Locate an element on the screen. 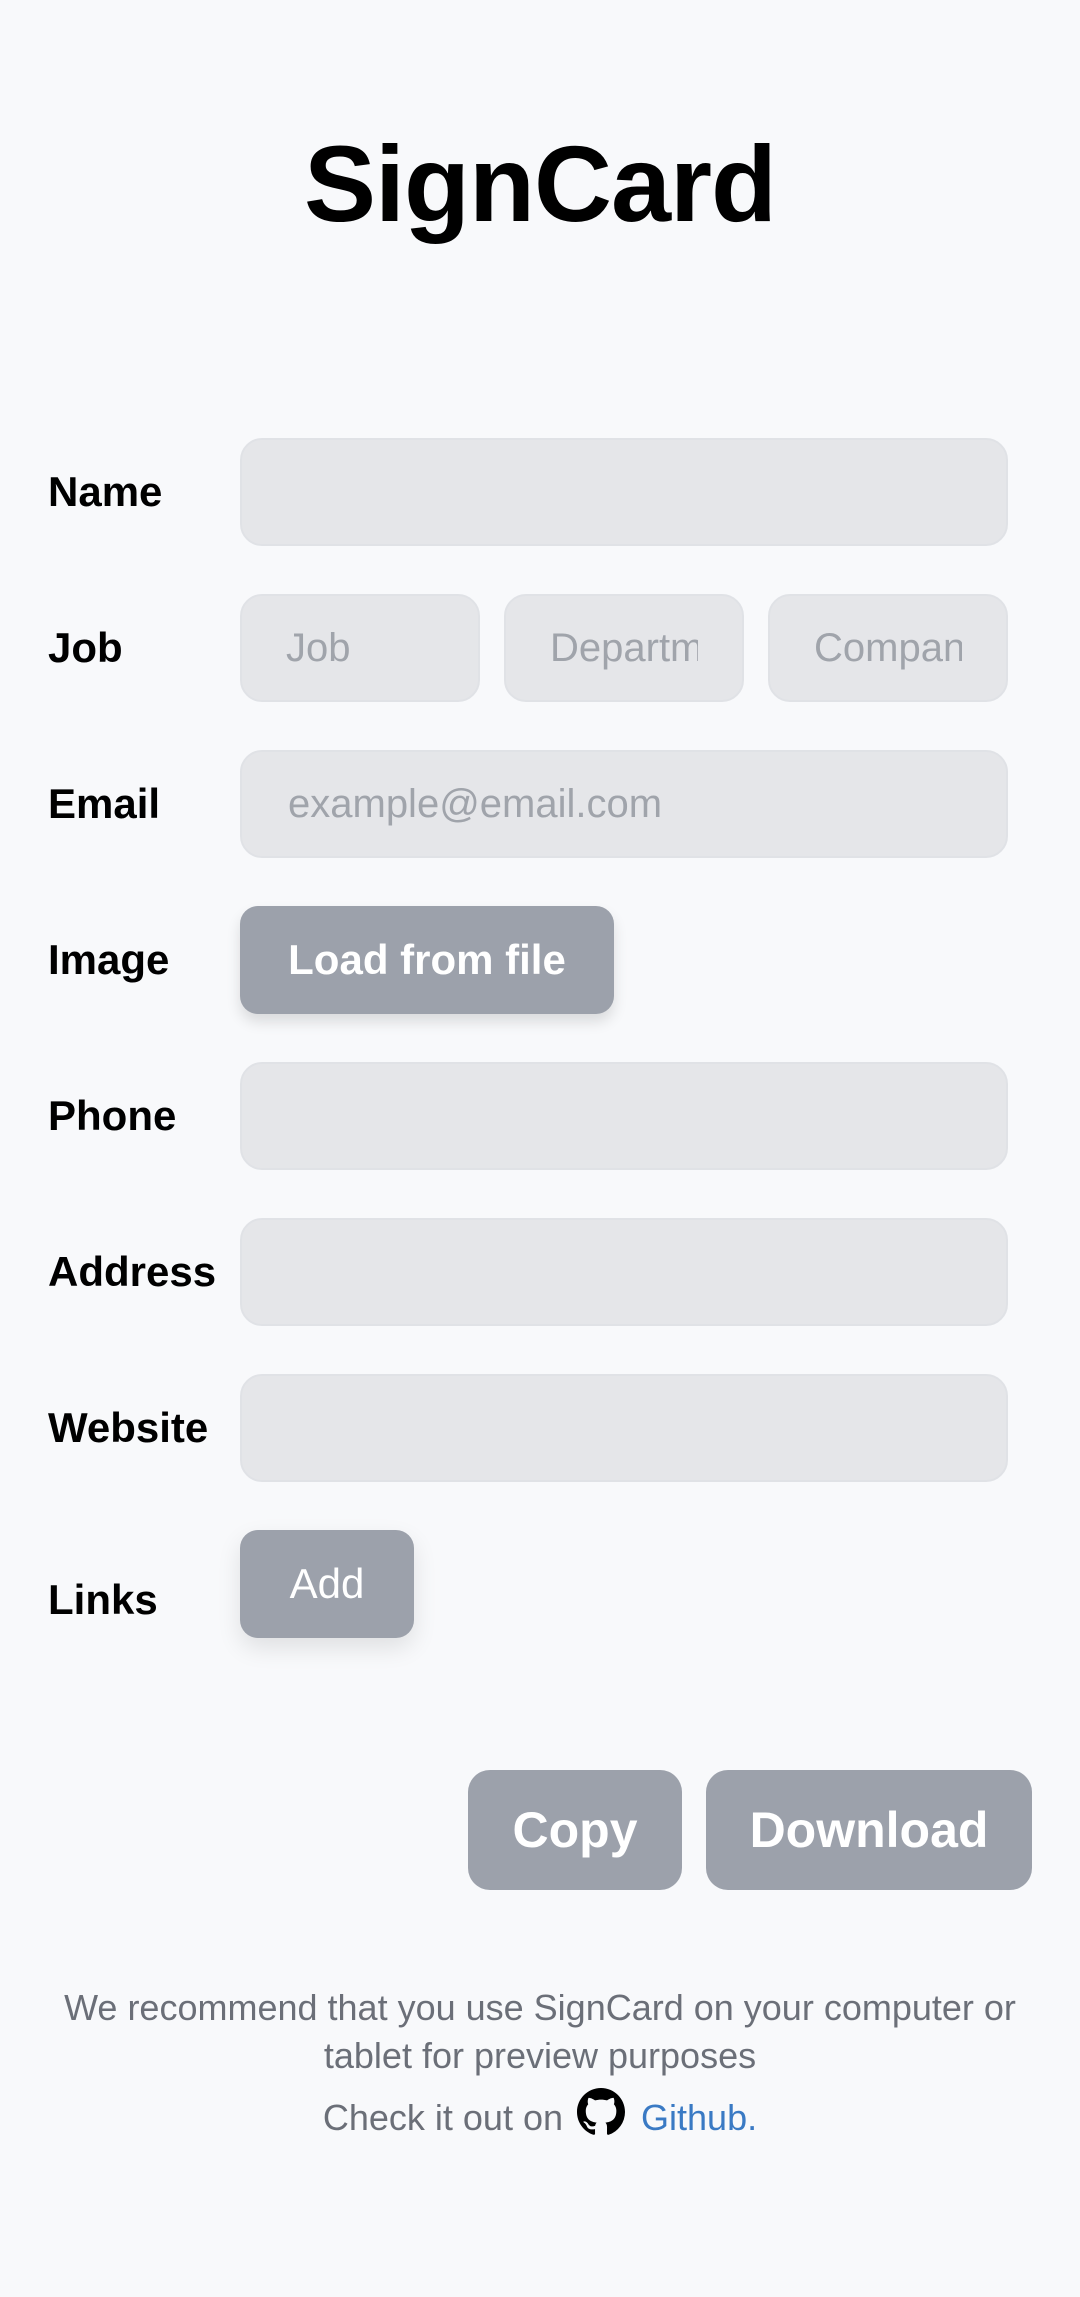 This screenshot has width=1080, height=2297. github-link: Github is located at coordinates (694, 2117).